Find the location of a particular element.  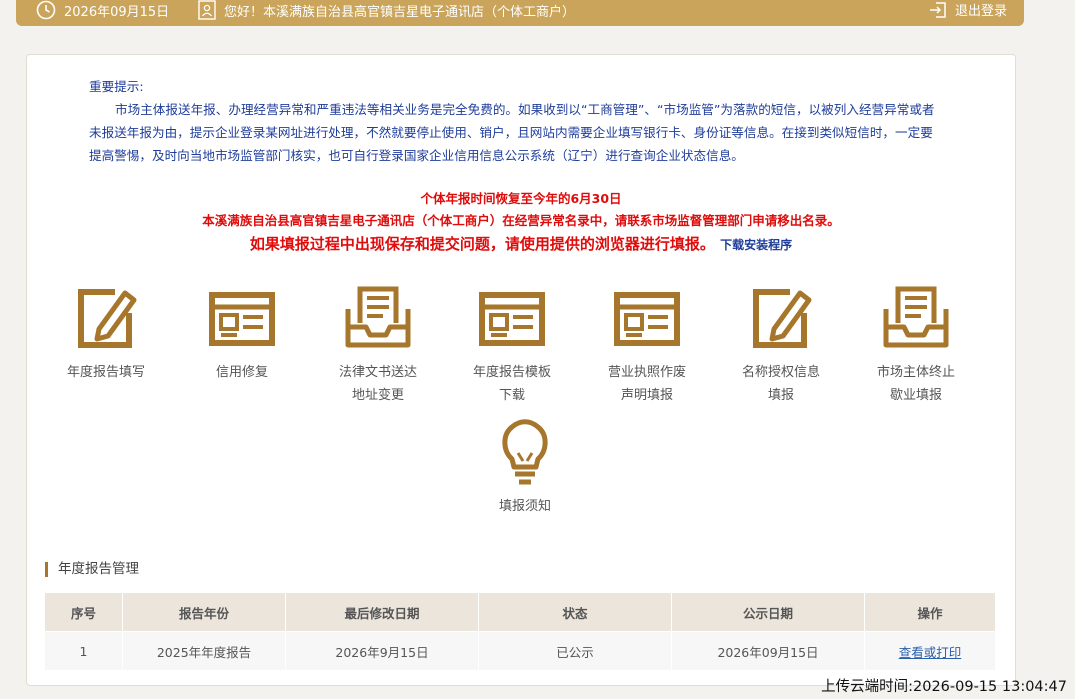

service-entity-termination: 市场主体终止 歇业填报 is located at coordinates (916, 345).